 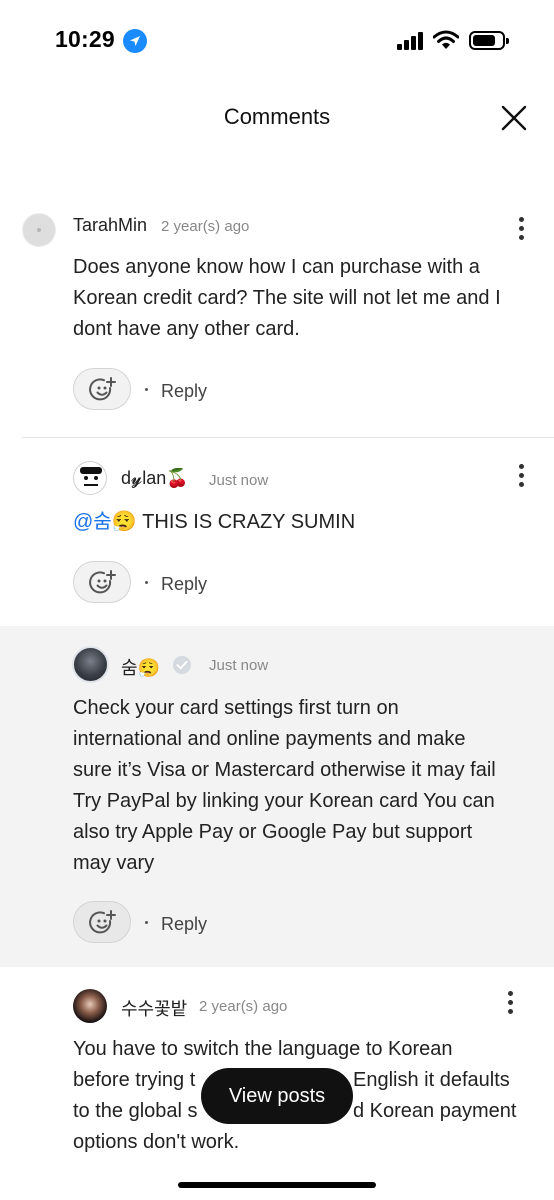 I want to click on close-button, so click(x=514, y=118).